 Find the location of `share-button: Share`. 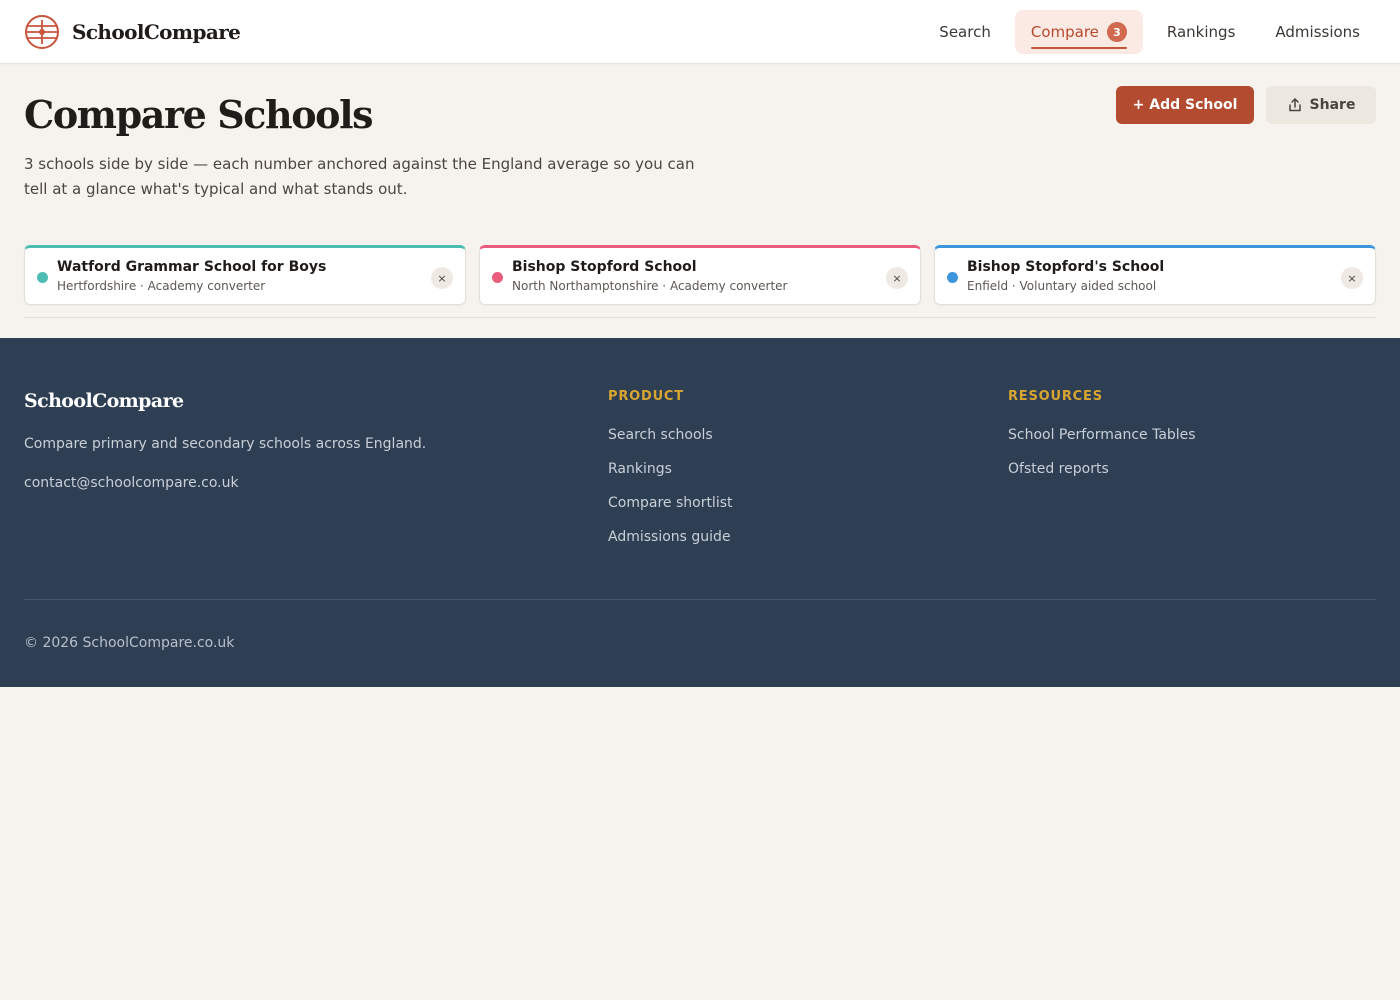

share-button: Share is located at coordinates (1321, 105).